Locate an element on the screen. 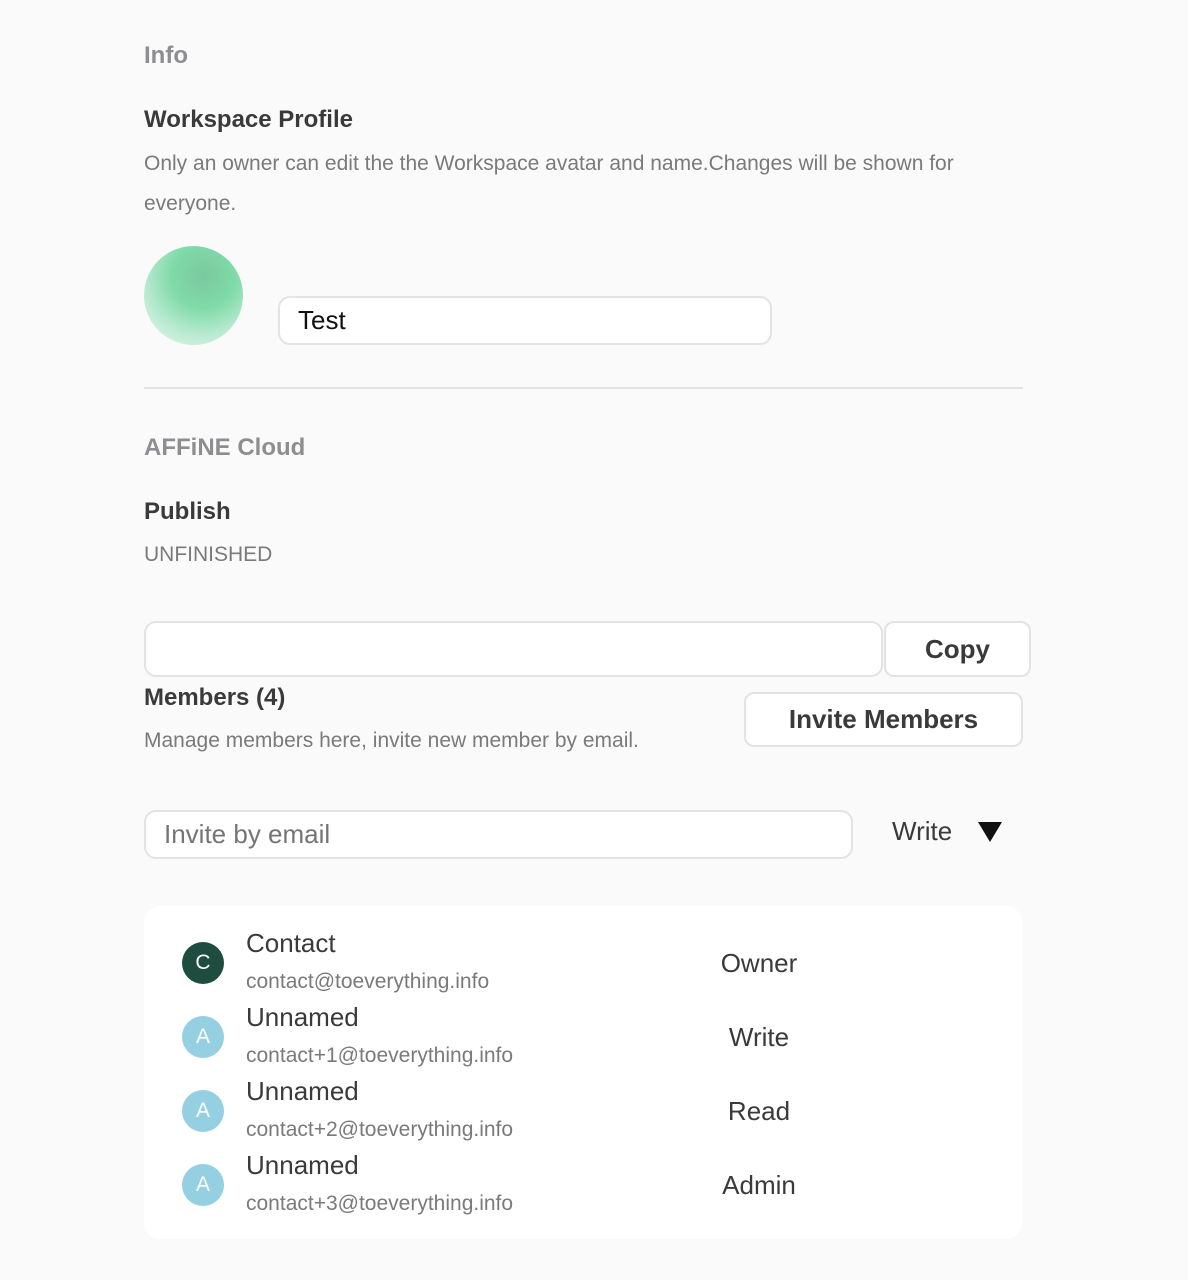 This screenshot has height=1280, width=1188. member-role: Read is located at coordinates (759, 1111).